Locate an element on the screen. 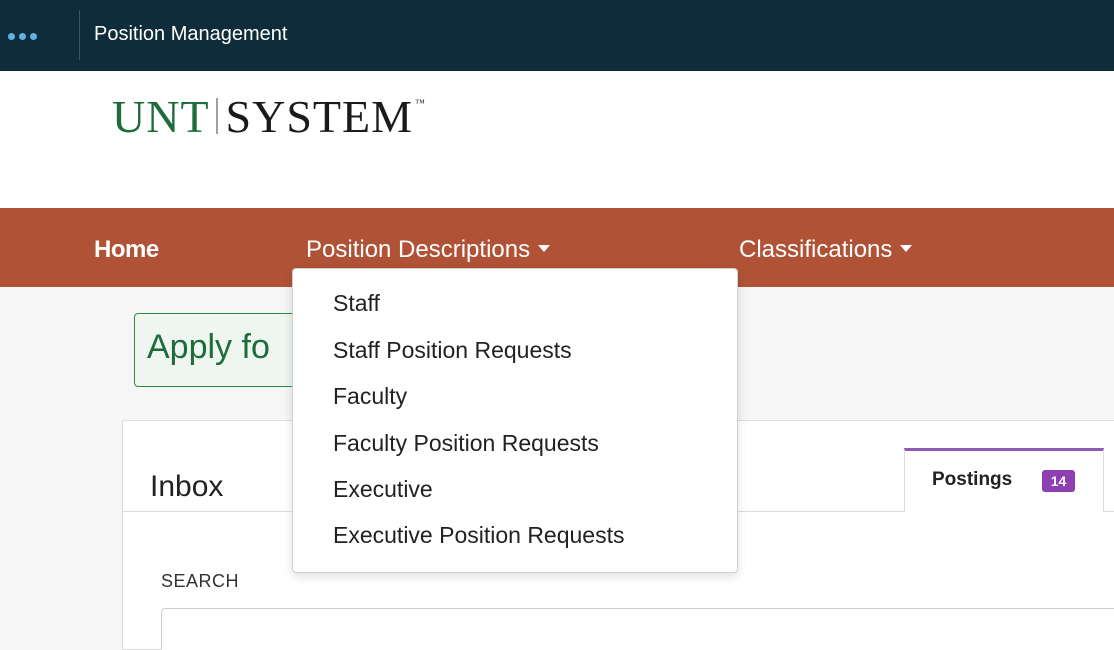 This screenshot has width=1114, height=650. tab-postings: Postings 14 is located at coordinates (1004, 480).